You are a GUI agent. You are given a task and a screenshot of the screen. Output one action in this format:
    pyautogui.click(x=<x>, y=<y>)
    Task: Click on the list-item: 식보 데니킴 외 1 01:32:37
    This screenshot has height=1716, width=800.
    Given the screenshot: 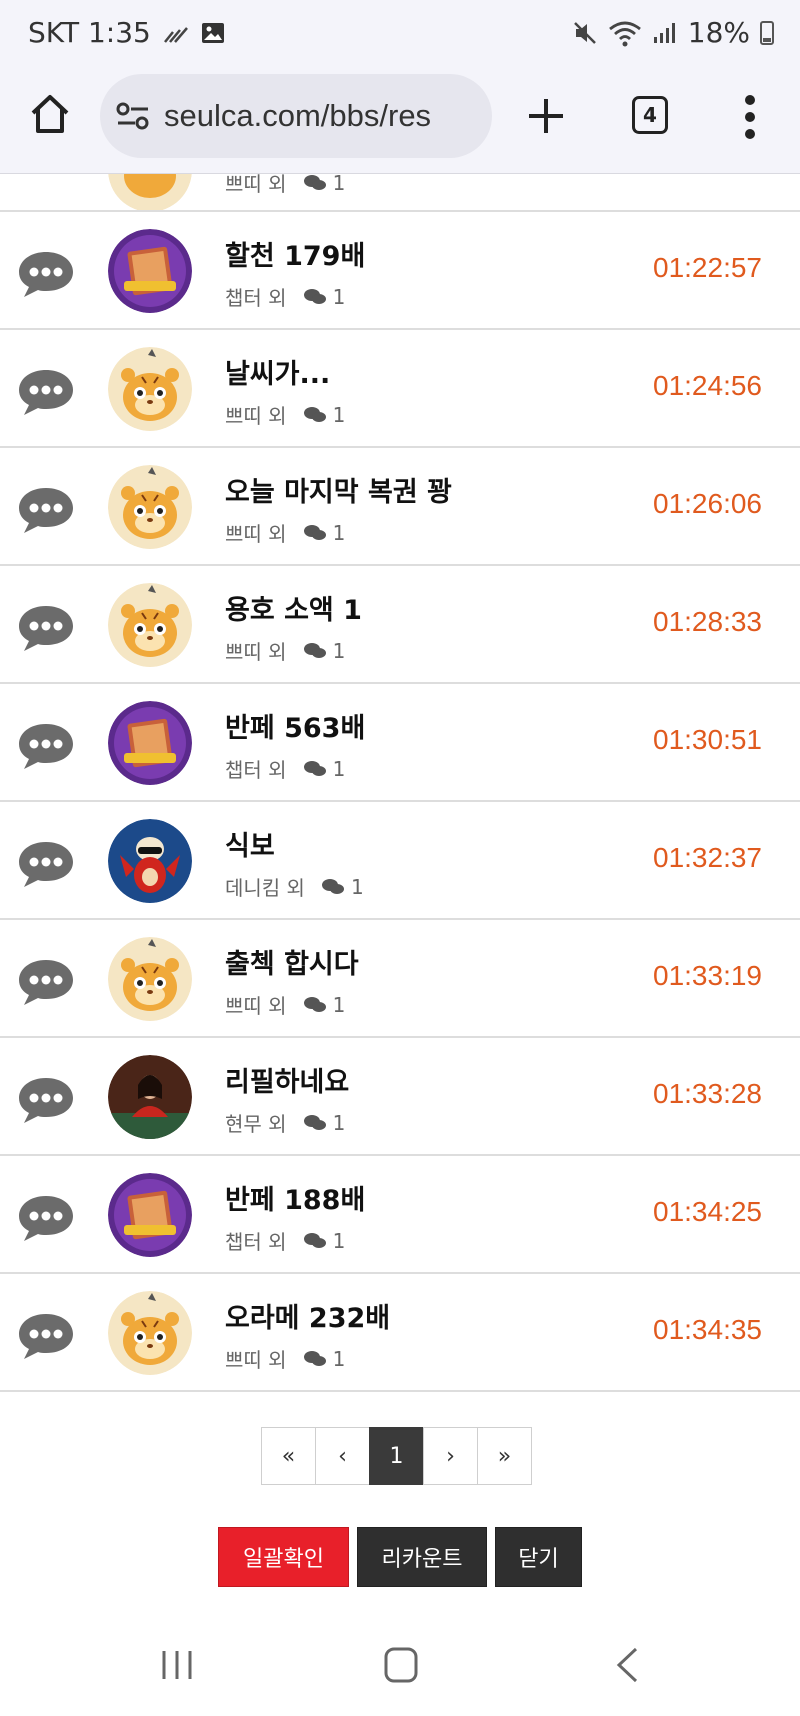 What is the action you would take?
    pyautogui.click(x=400, y=861)
    